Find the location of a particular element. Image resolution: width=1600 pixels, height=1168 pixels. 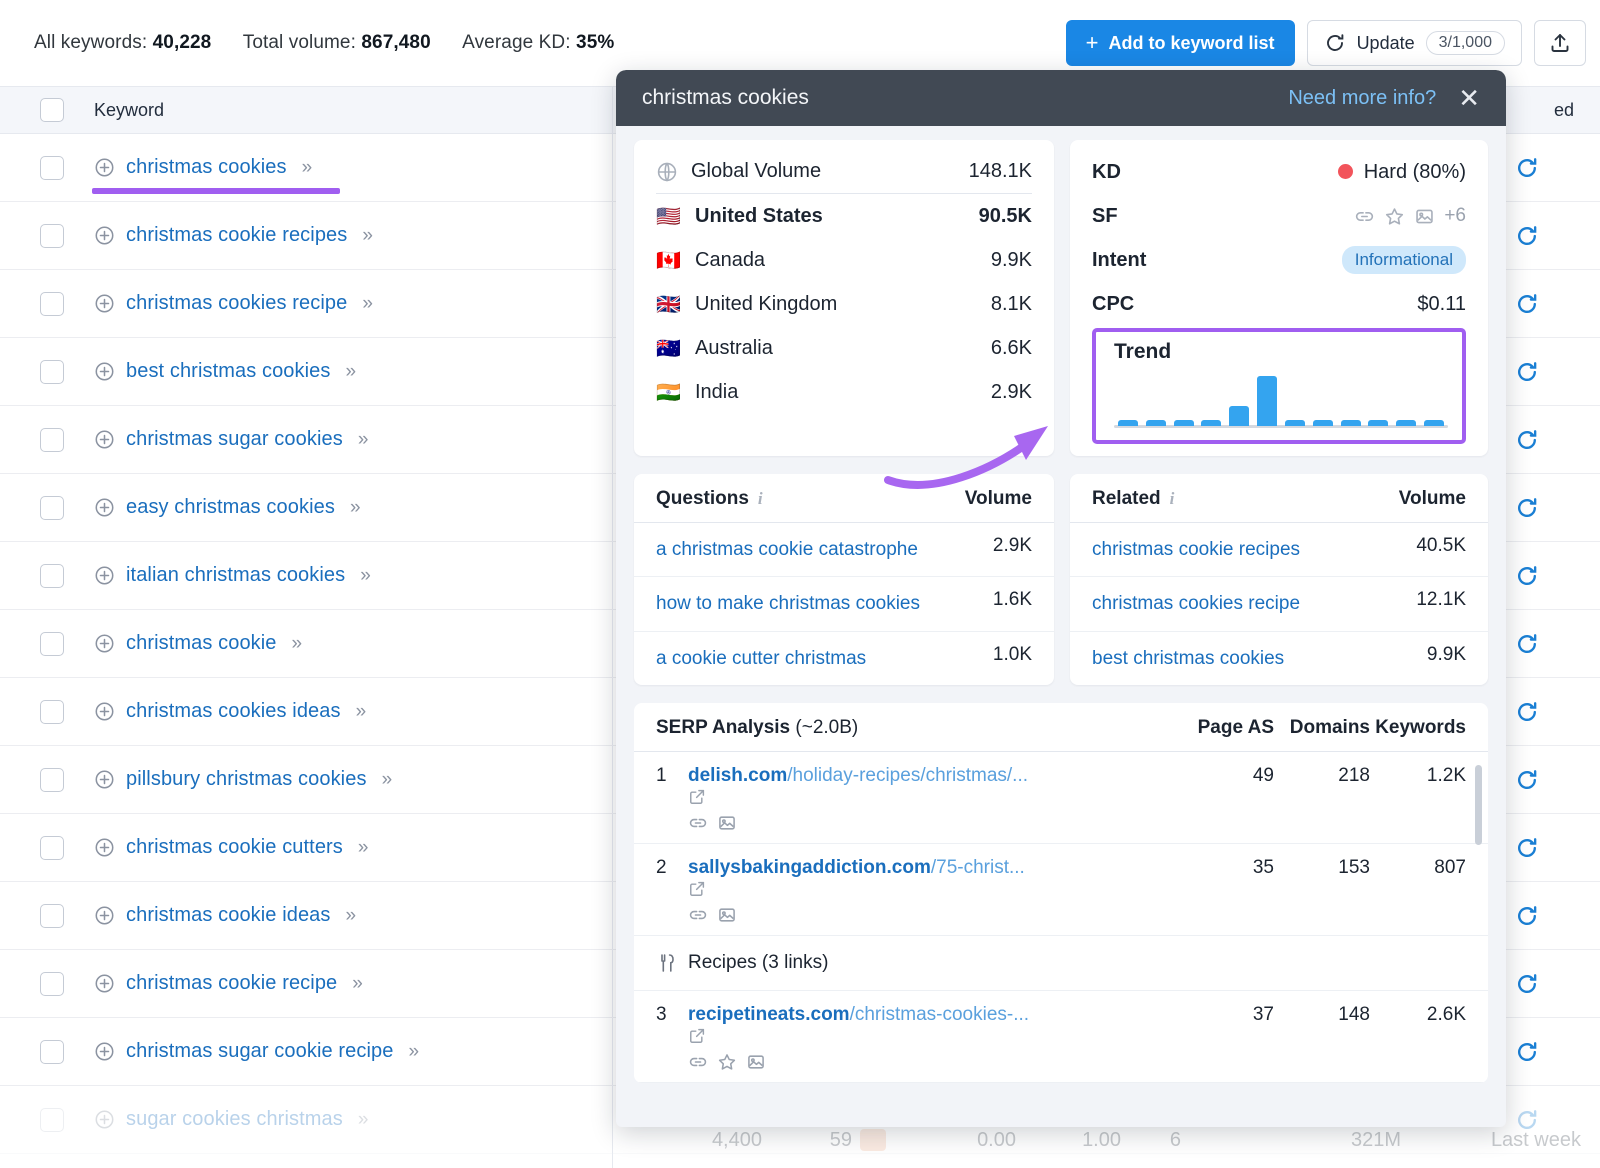

list-item: christmas cookies recipe 12.1K is located at coordinates (1279, 604).